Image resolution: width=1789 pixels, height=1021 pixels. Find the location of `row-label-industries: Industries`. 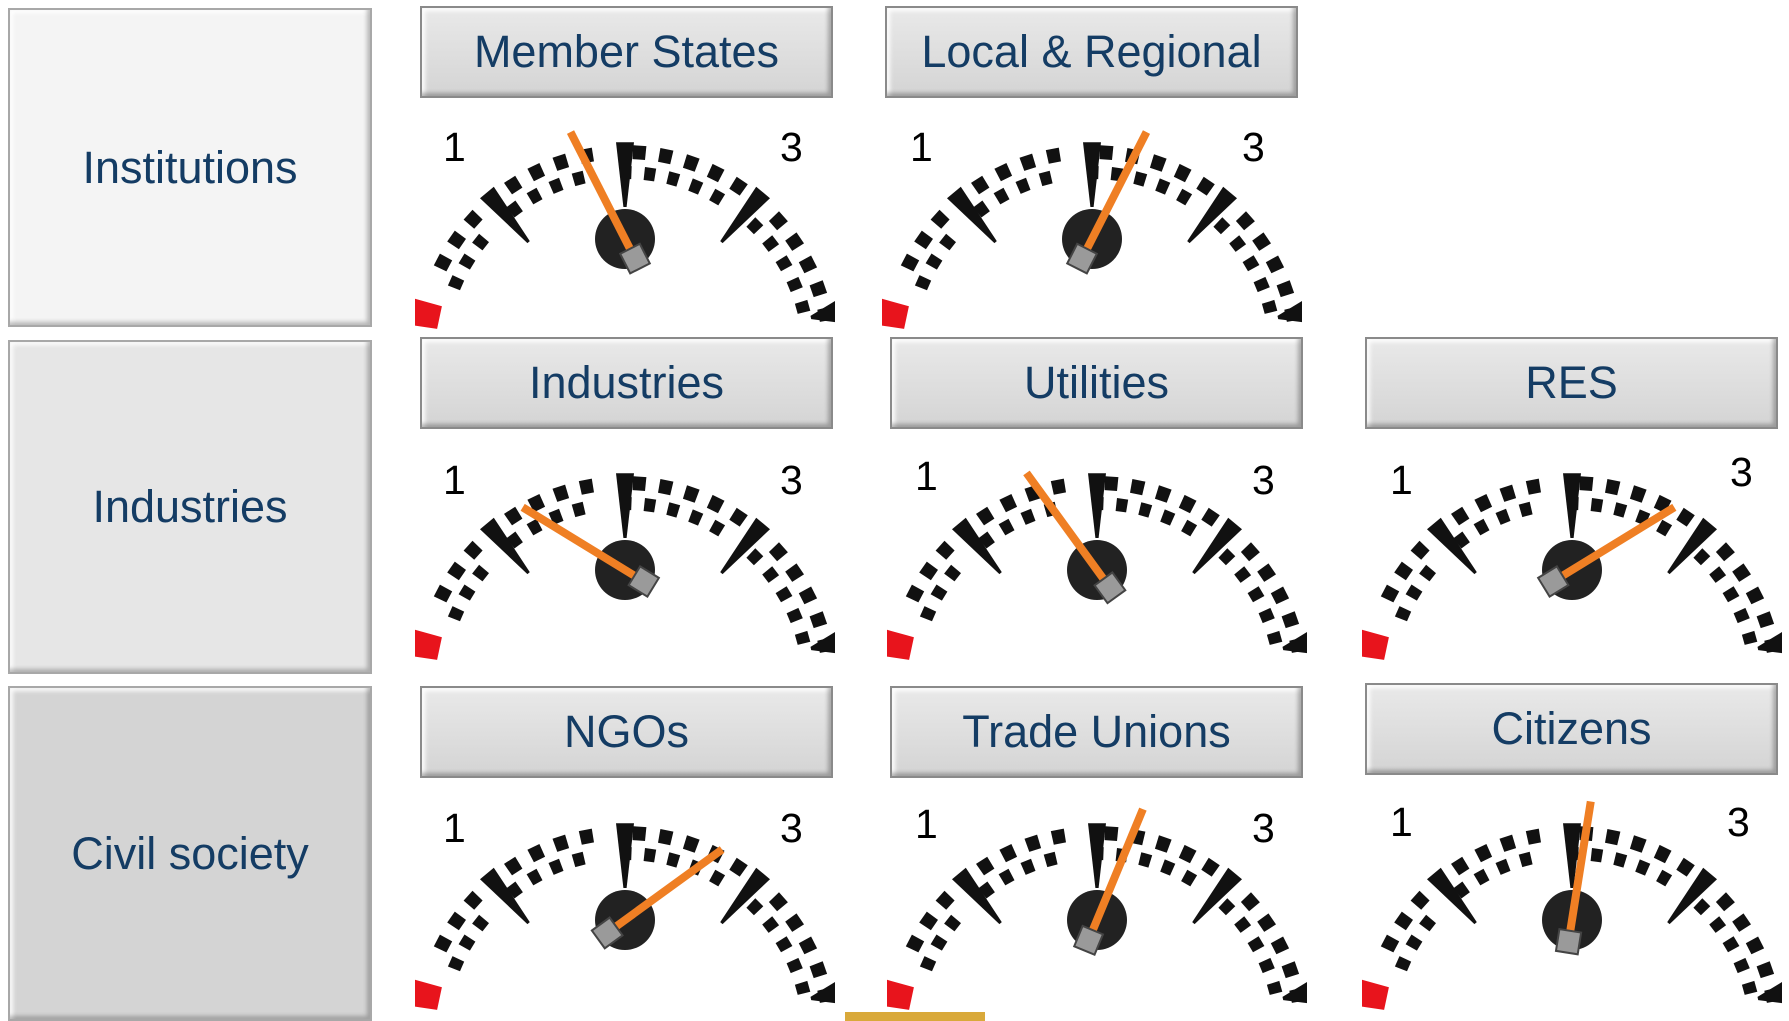

row-label-industries: Industries is located at coordinates (190, 507).